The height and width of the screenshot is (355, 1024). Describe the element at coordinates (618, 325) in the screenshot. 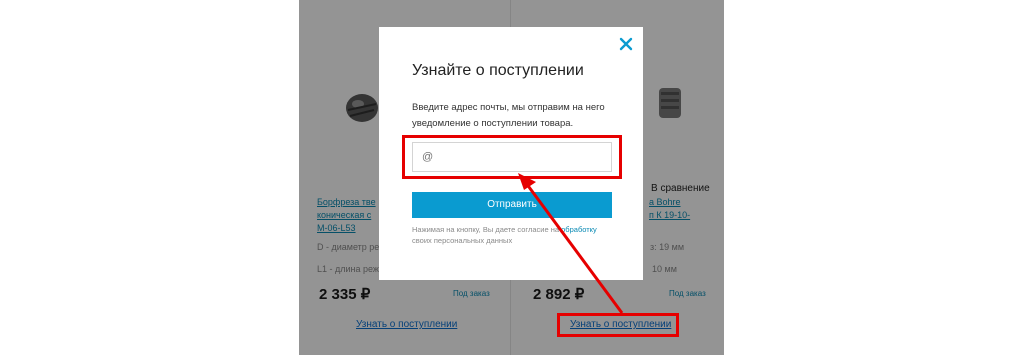

I see `highlight-box-notify-link` at that location.